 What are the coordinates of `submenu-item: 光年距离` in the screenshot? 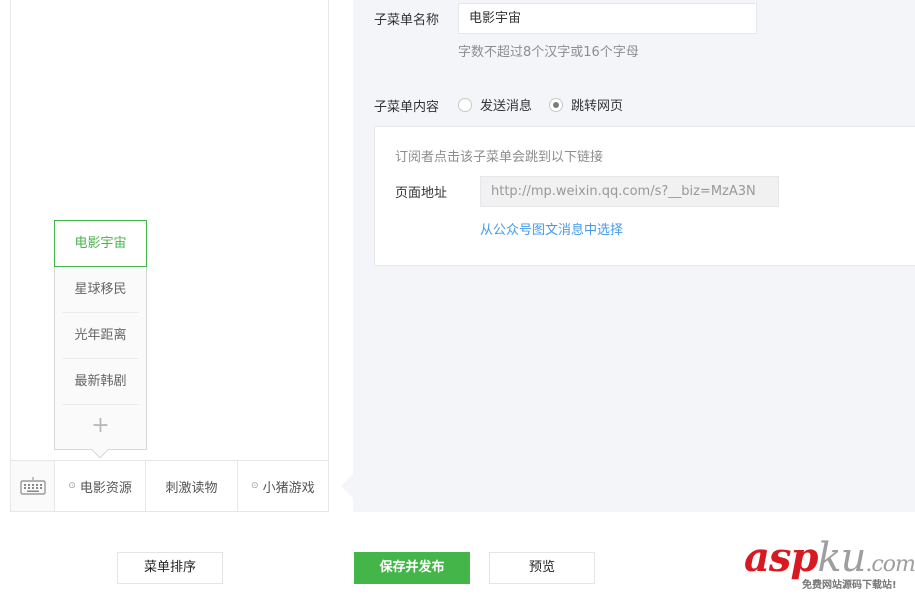 It's located at (100, 336).